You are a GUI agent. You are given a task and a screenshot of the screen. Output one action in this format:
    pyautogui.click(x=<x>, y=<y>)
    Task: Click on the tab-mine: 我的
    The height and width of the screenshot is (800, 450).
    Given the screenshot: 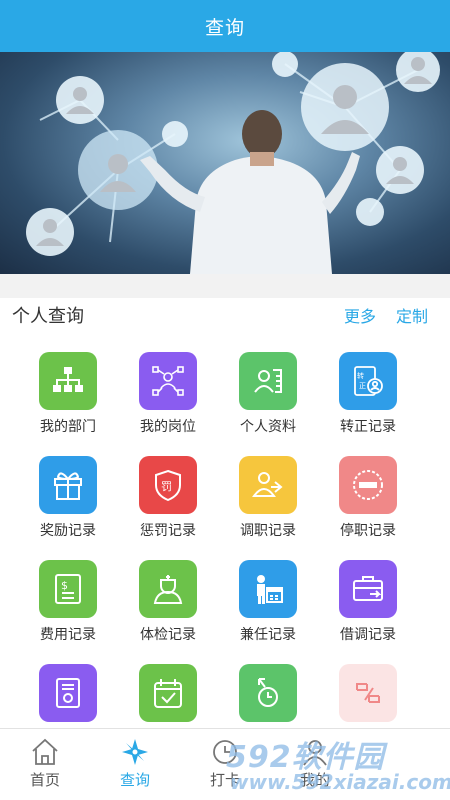 What is the action you would take?
    pyautogui.click(x=315, y=764)
    